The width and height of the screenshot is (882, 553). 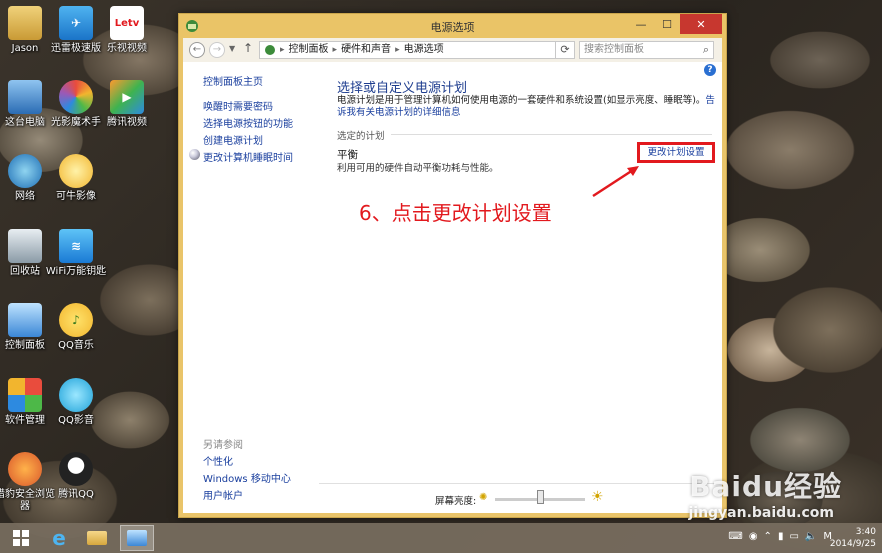 What do you see at coordinates (667, 24) in the screenshot?
I see `maximize-button: ☐` at bounding box center [667, 24].